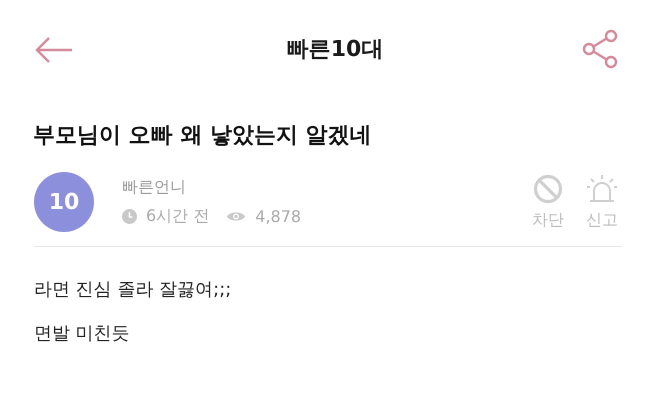  I want to click on post-text: 라면 진심 졸라 잘끓여;;;, so click(133, 289).